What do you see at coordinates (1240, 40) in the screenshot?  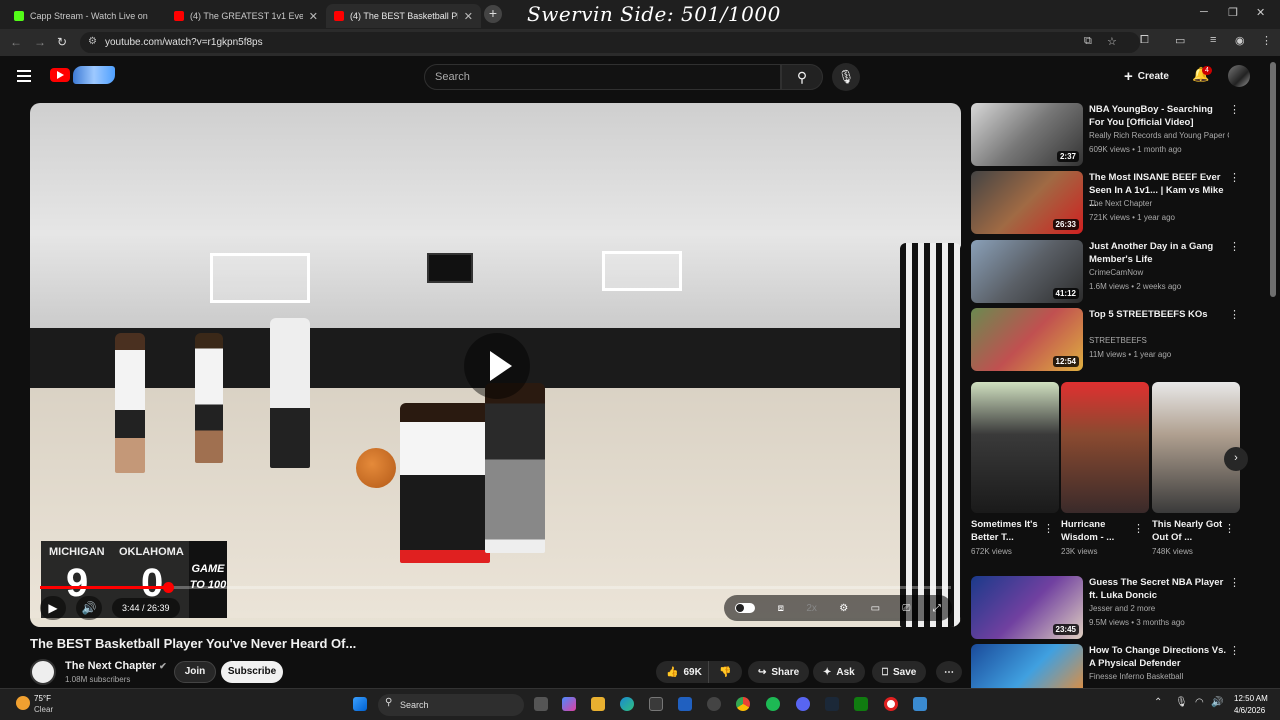 I see `profile-icon: ◉` at bounding box center [1240, 40].